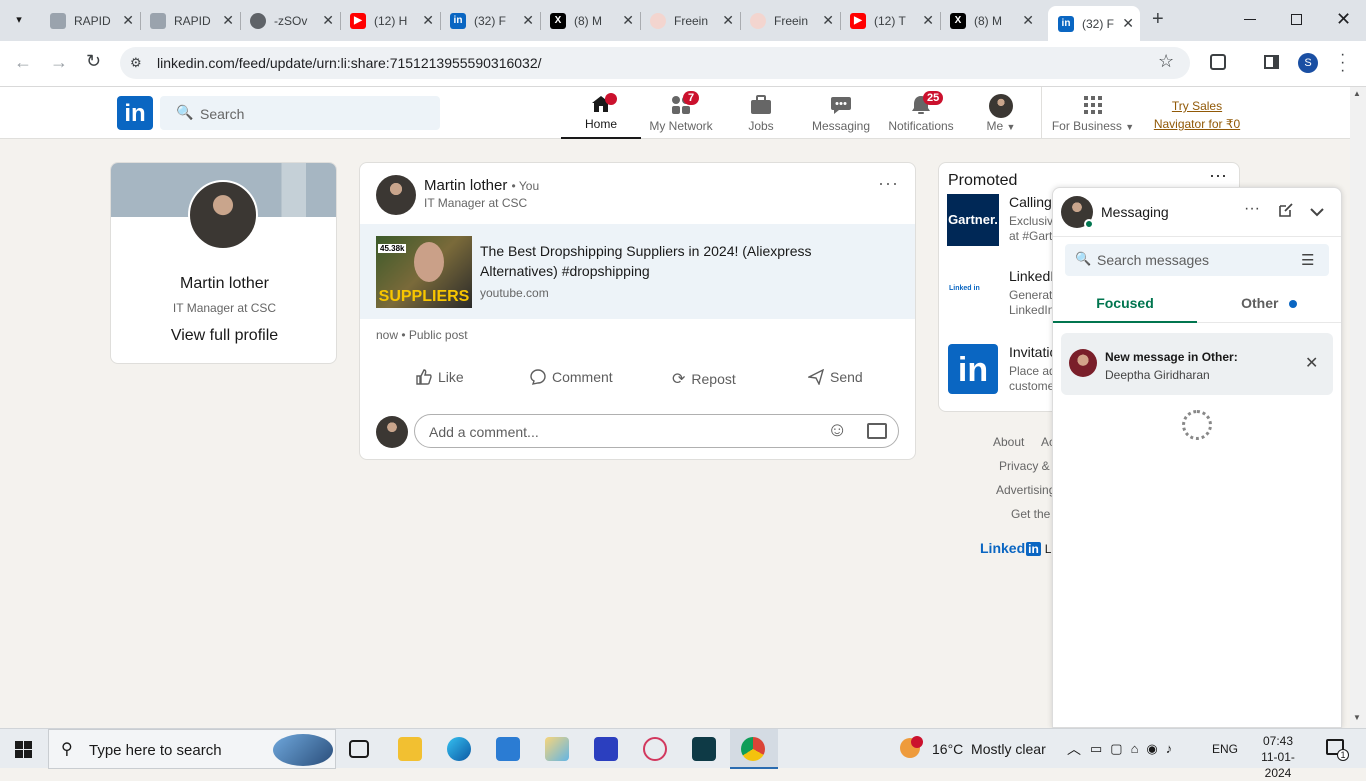 This screenshot has width=1366, height=781. What do you see at coordinates (93, 61) in the screenshot?
I see `reload-icon: ↻` at bounding box center [93, 61].